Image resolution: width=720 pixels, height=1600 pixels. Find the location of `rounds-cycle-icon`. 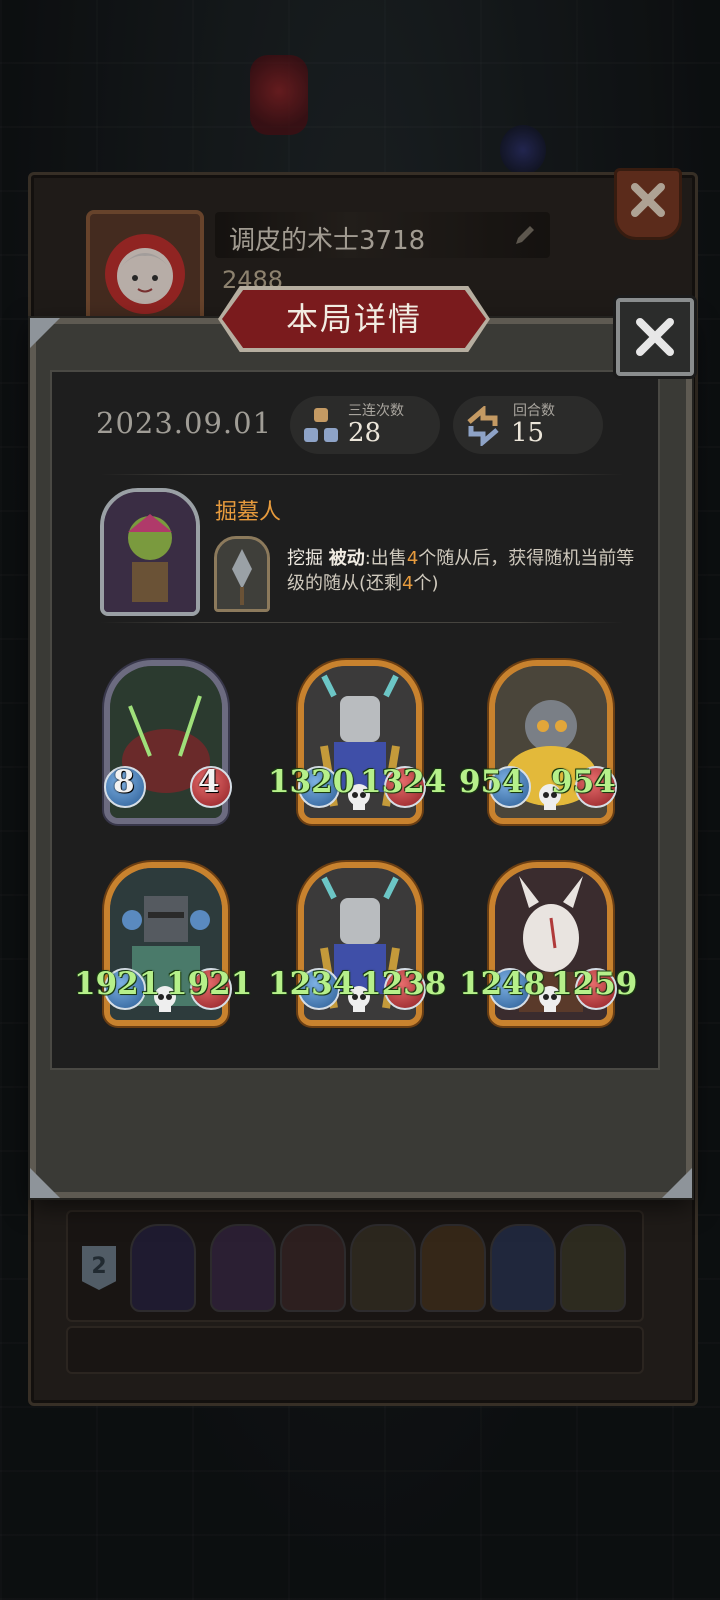

rounds-cycle-icon is located at coordinates (483, 426).